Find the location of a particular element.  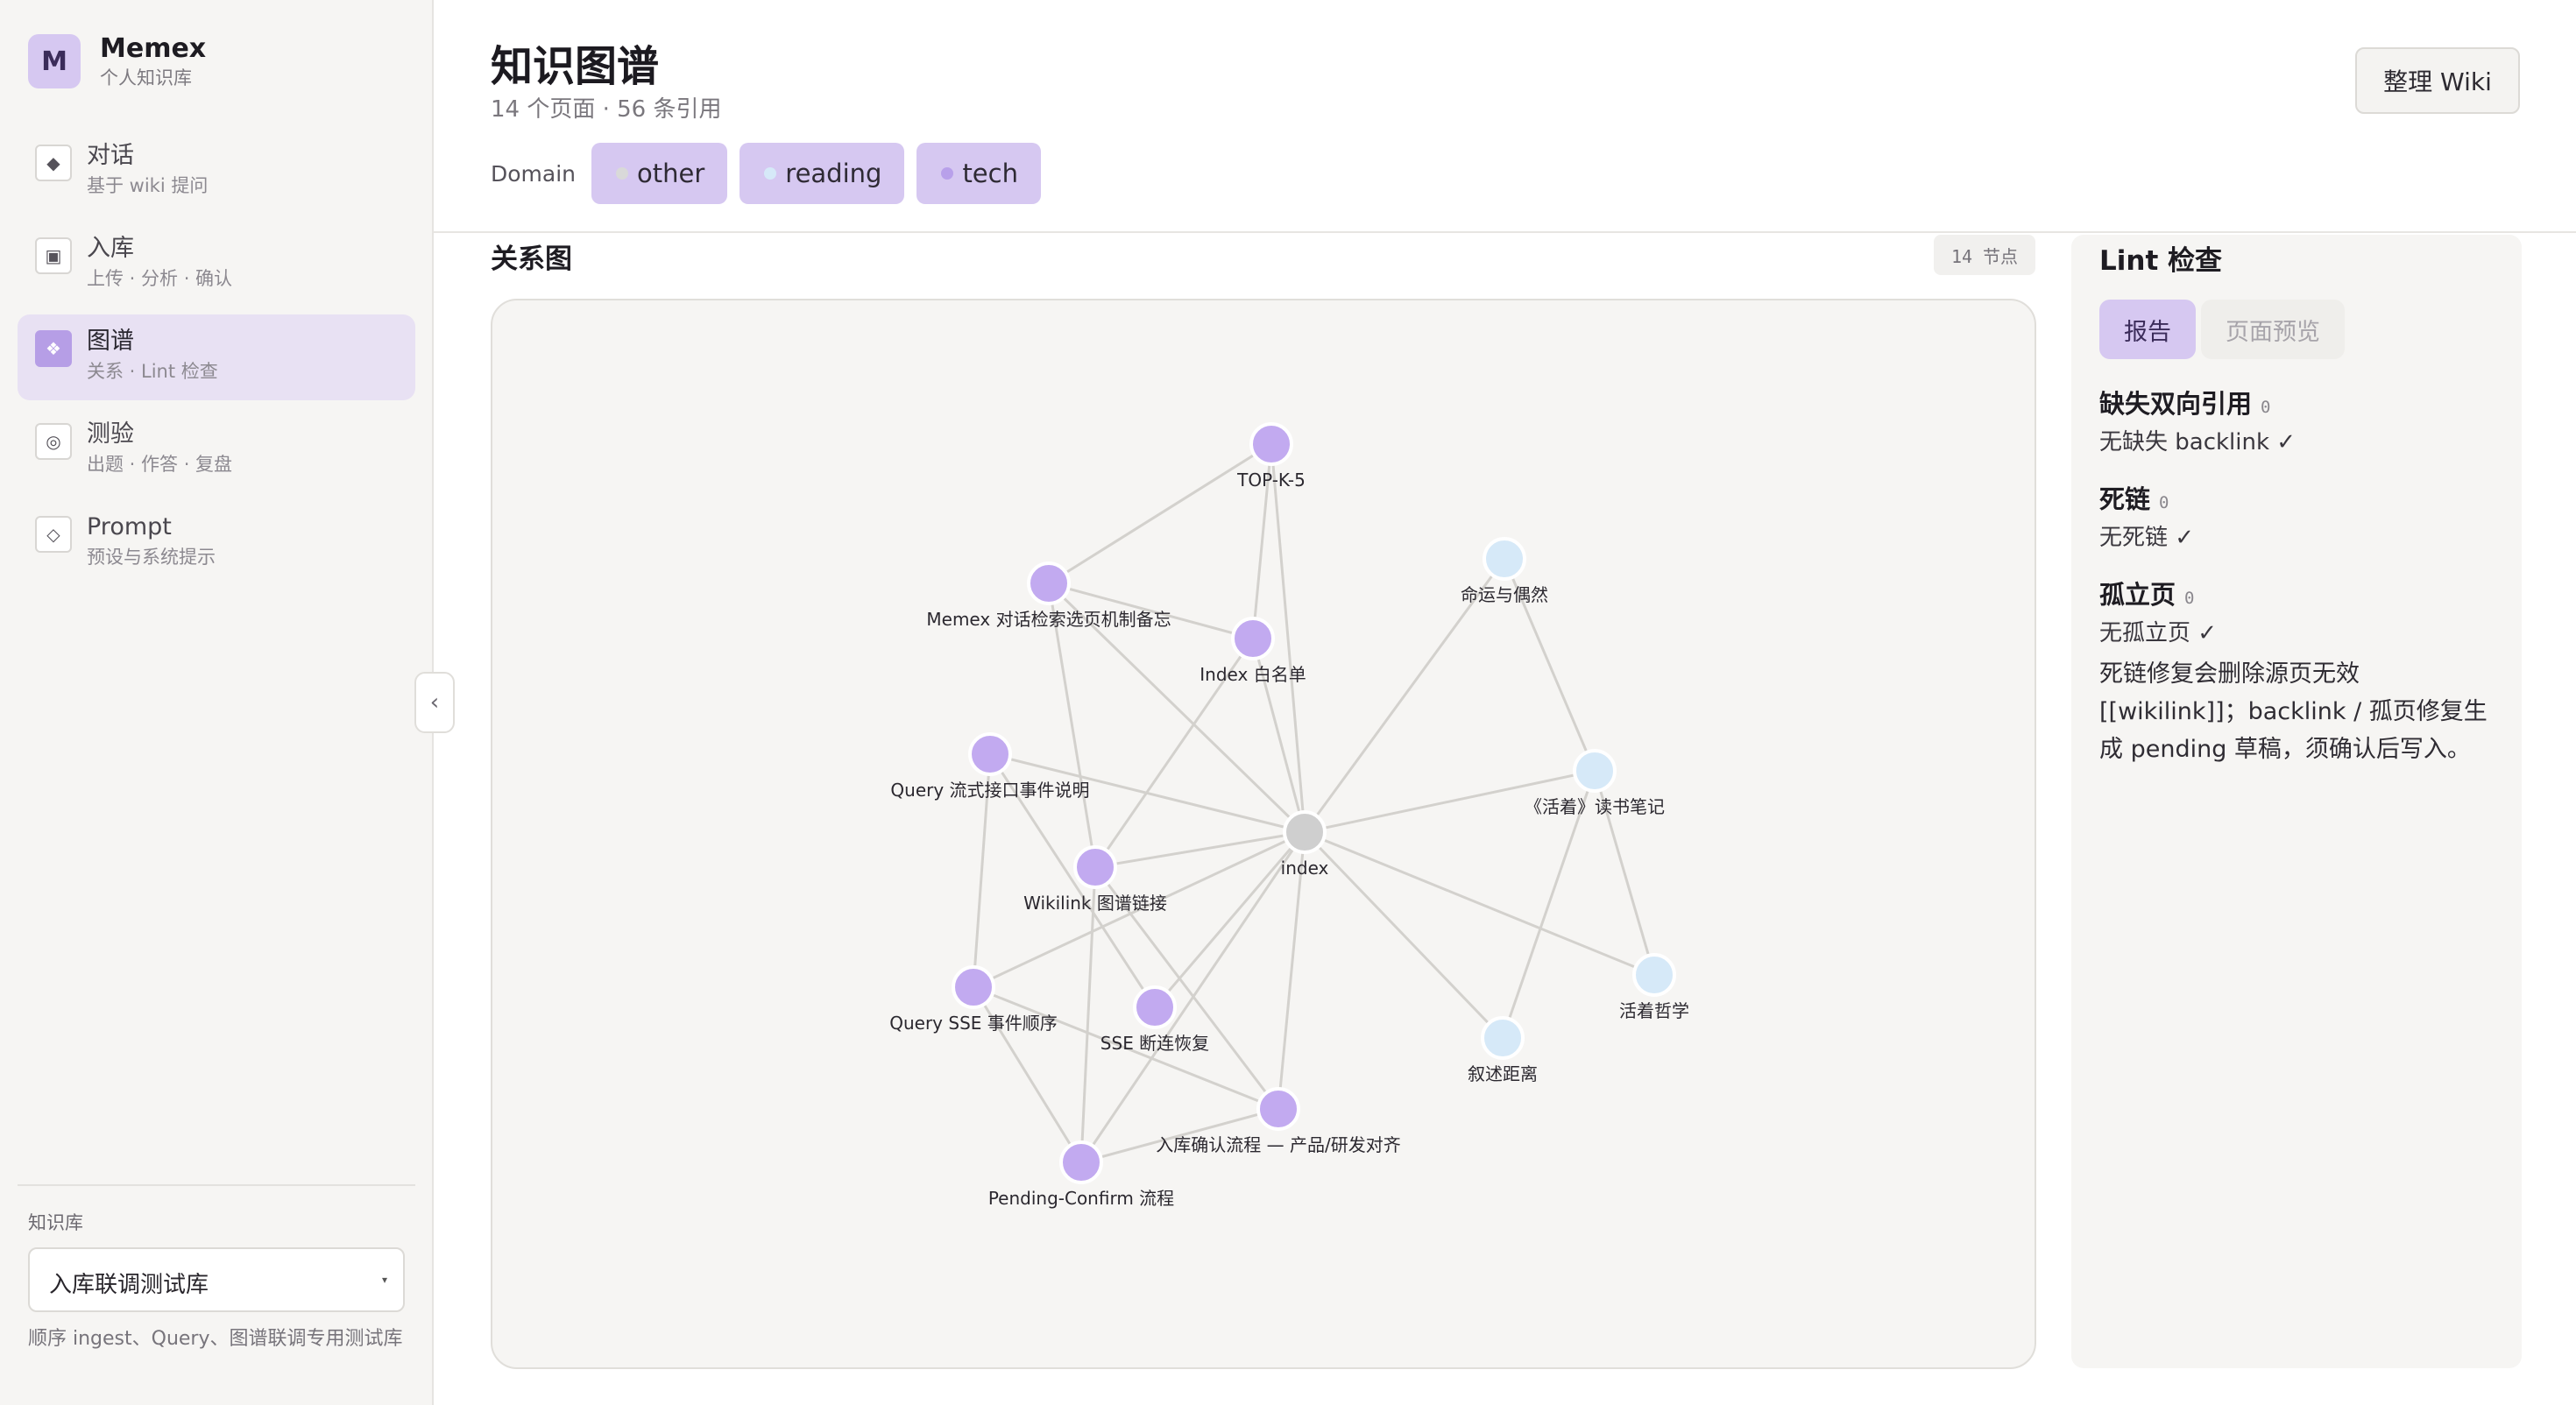

tab-page-preview: 页面预览 is located at coordinates (2273, 329).